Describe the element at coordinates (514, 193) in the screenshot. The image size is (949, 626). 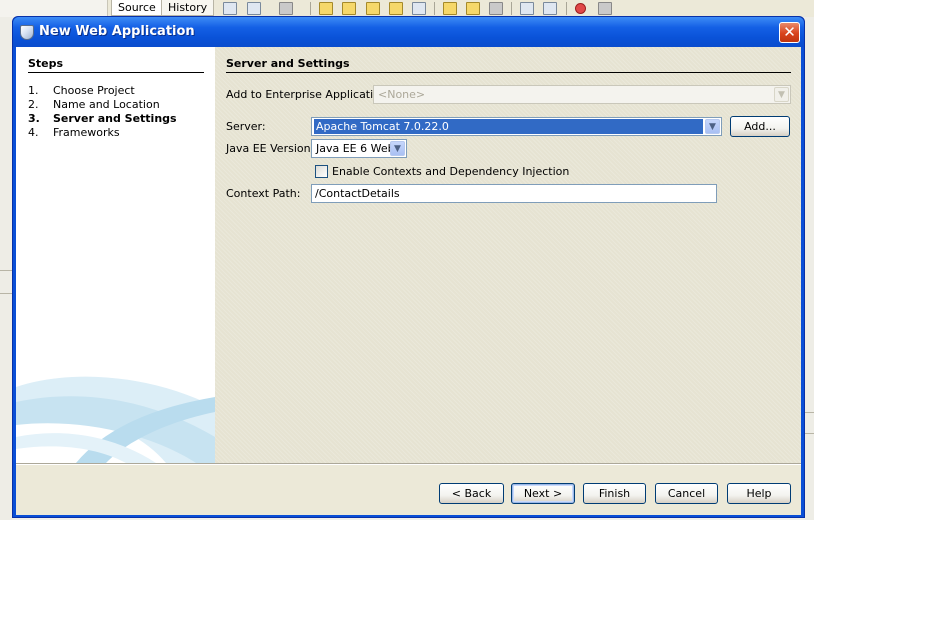
I see `context-path-input: /ContactDetails` at that location.